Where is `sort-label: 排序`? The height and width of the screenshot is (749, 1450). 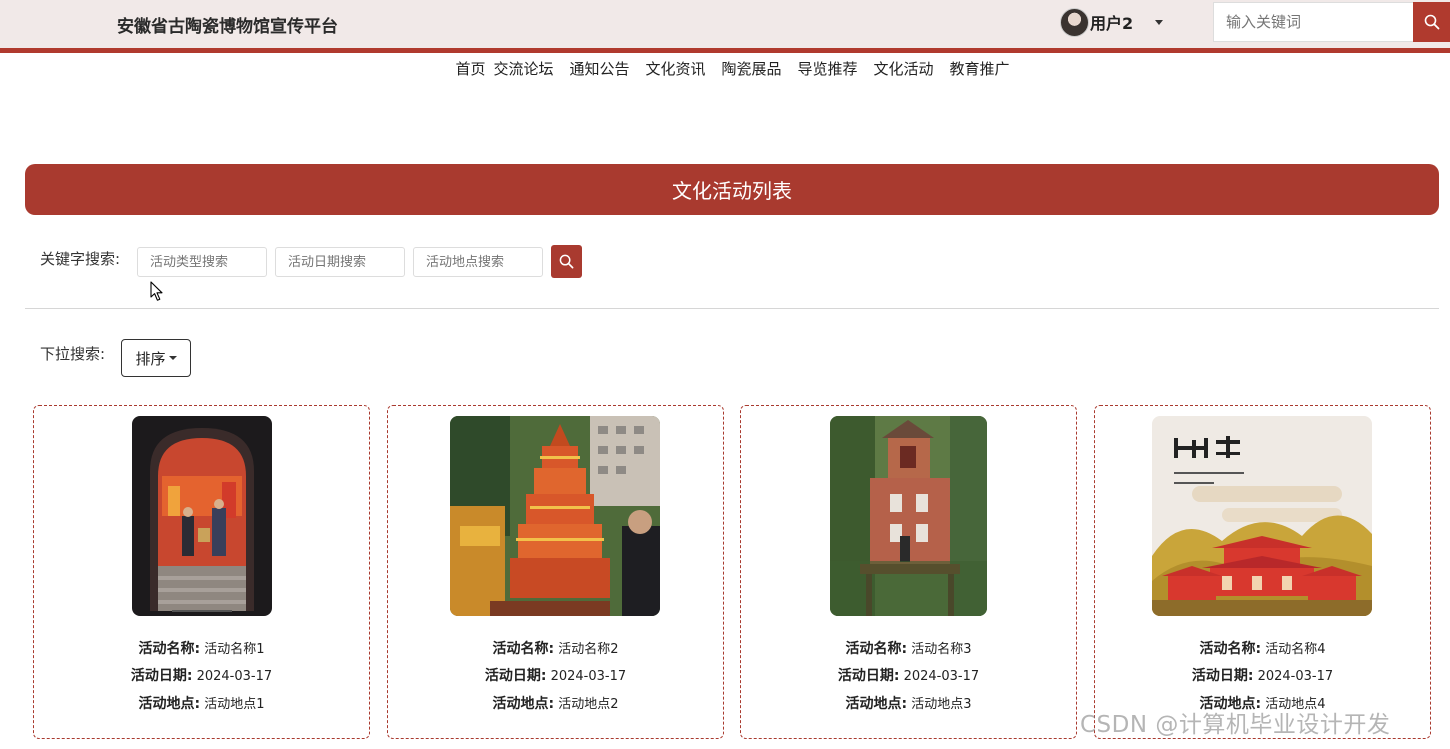 sort-label: 排序 is located at coordinates (150, 358).